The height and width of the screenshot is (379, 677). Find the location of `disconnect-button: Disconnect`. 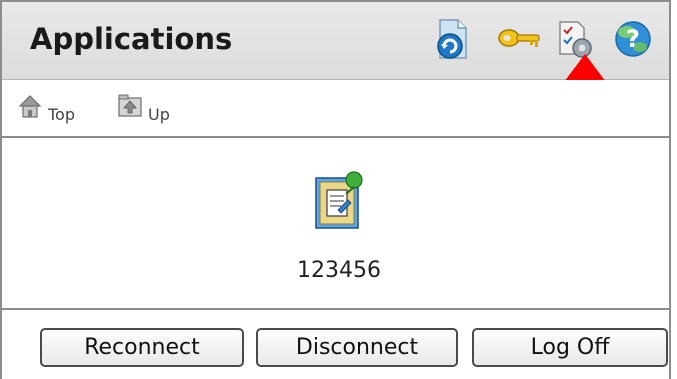

disconnect-button: Disconnect is located at coordinates (357, 347).